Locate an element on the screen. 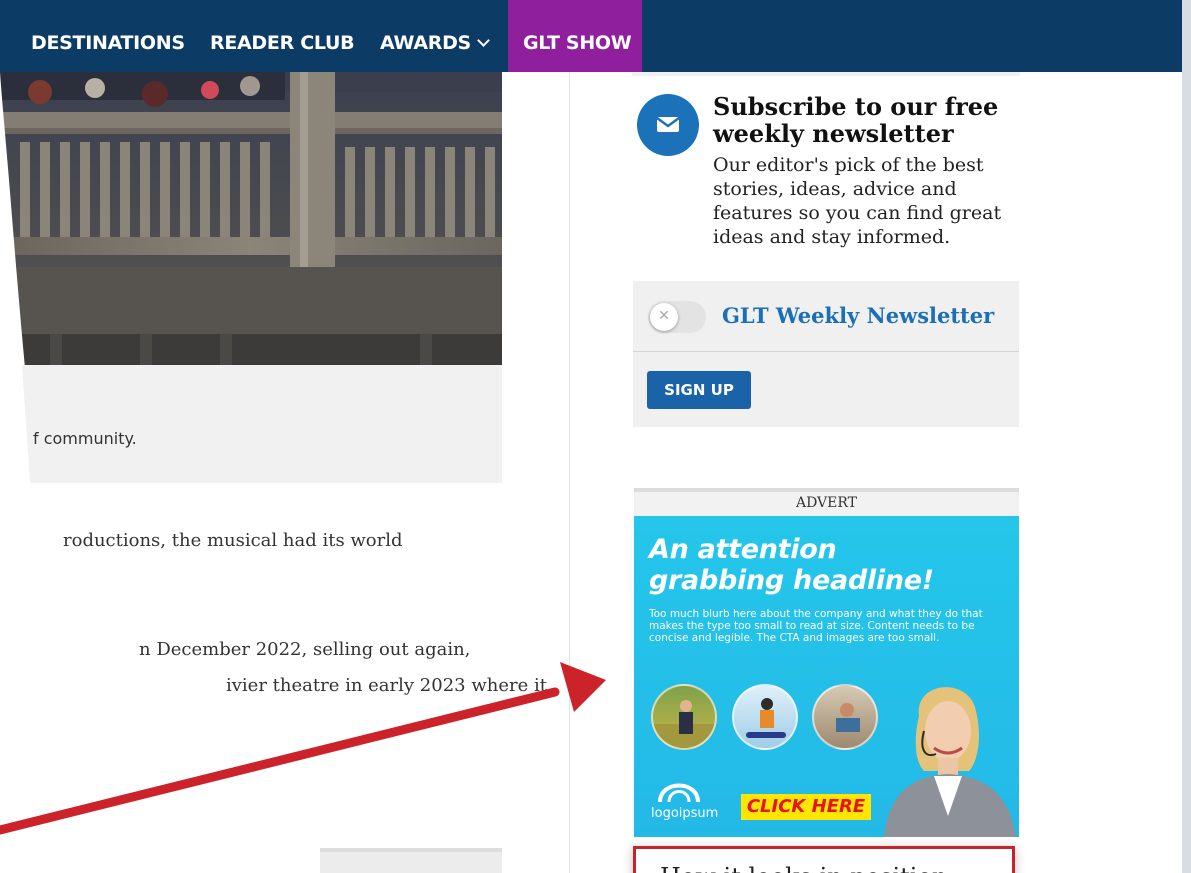 This screenshot has width=1191, height=873. sign-up-button: SIGN UP is located at coordinates (699, 390).